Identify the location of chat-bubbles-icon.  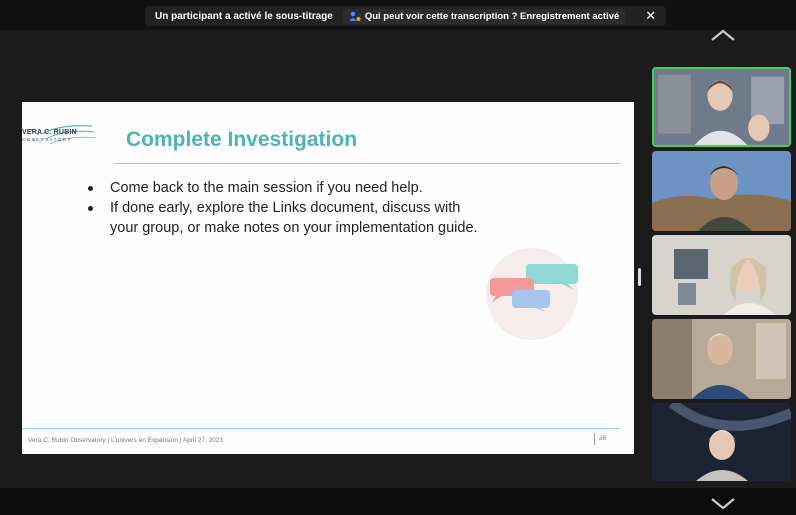
(532, 294).